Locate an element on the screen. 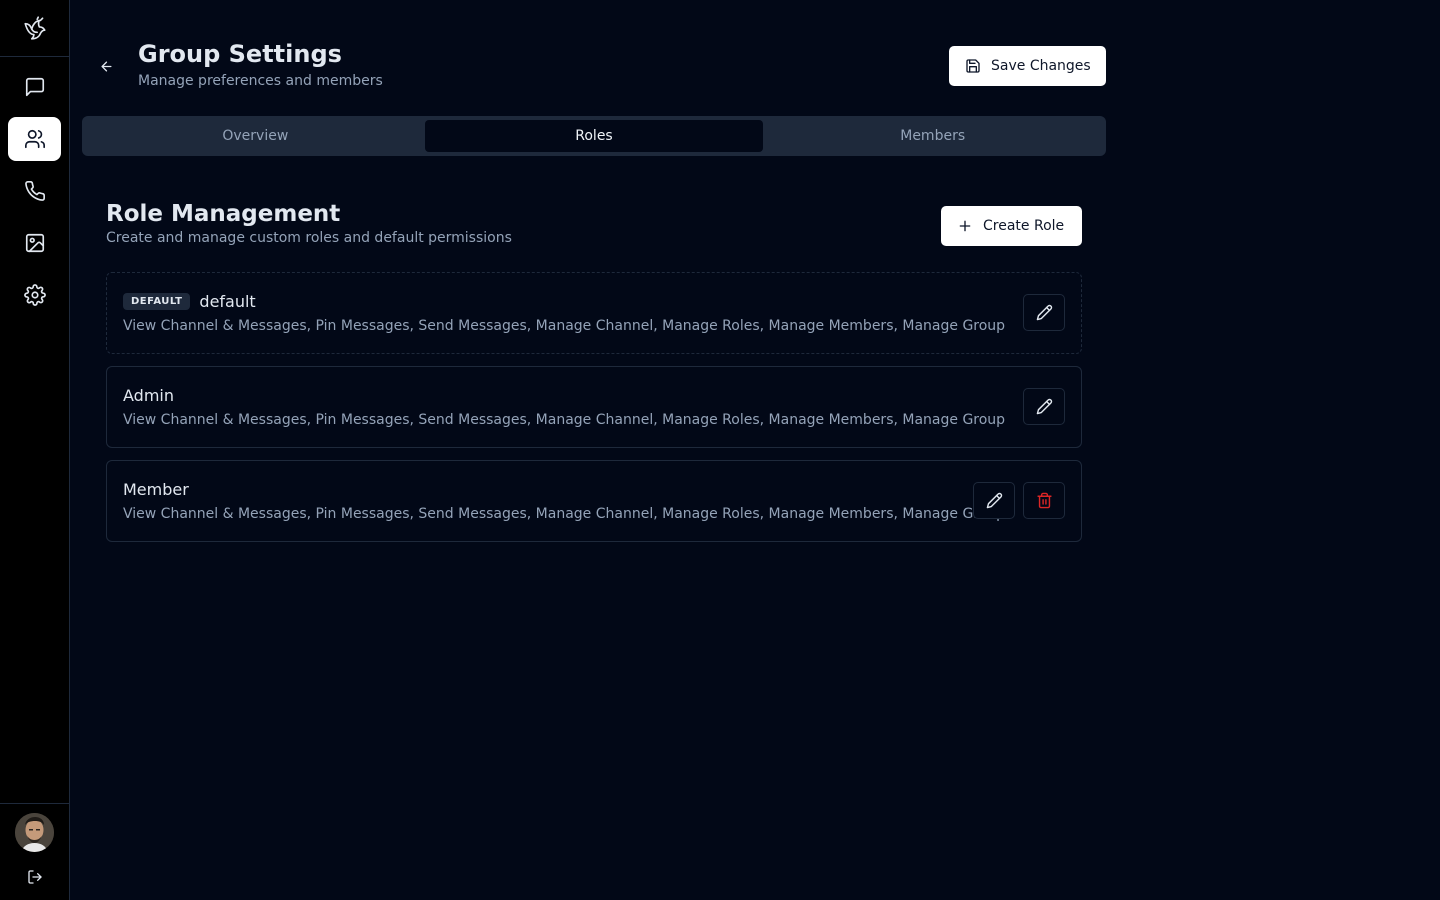  save-changes-button: Save Changes is located at coordinates (1027, 66).